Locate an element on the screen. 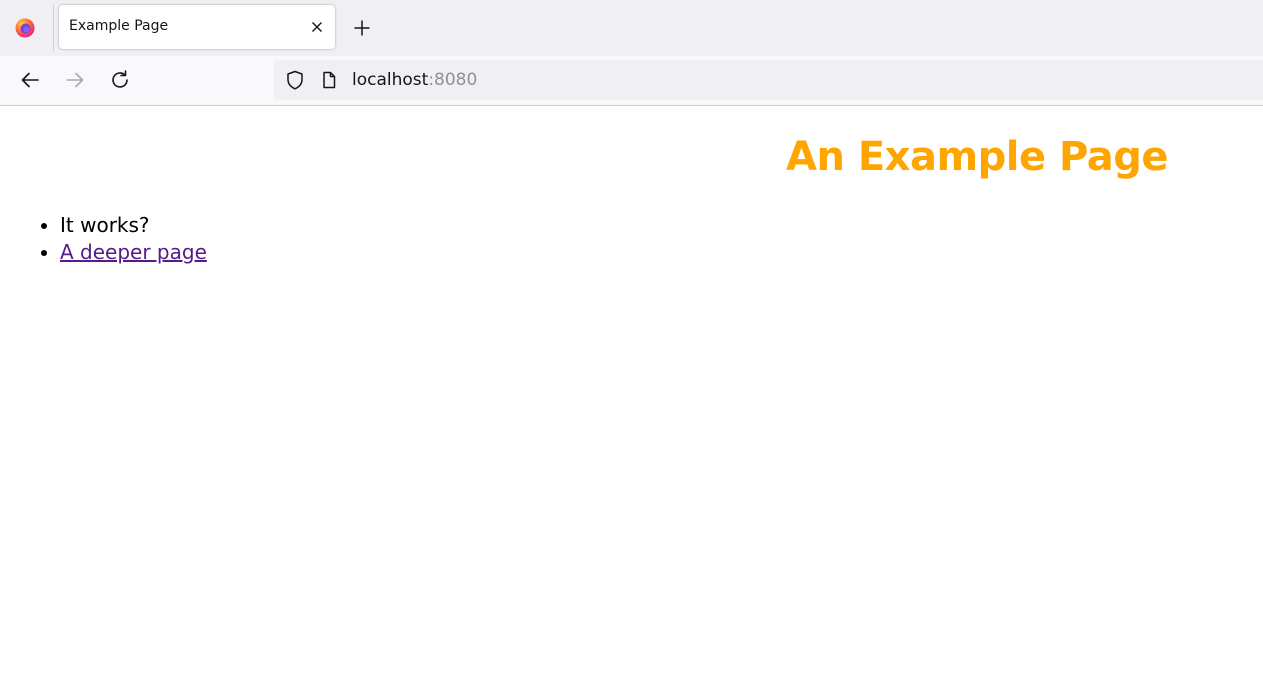 Image resolution: width=1263 pixels, height=698 pixels. list-item-text: It works? is located at coordinates (105, 225).